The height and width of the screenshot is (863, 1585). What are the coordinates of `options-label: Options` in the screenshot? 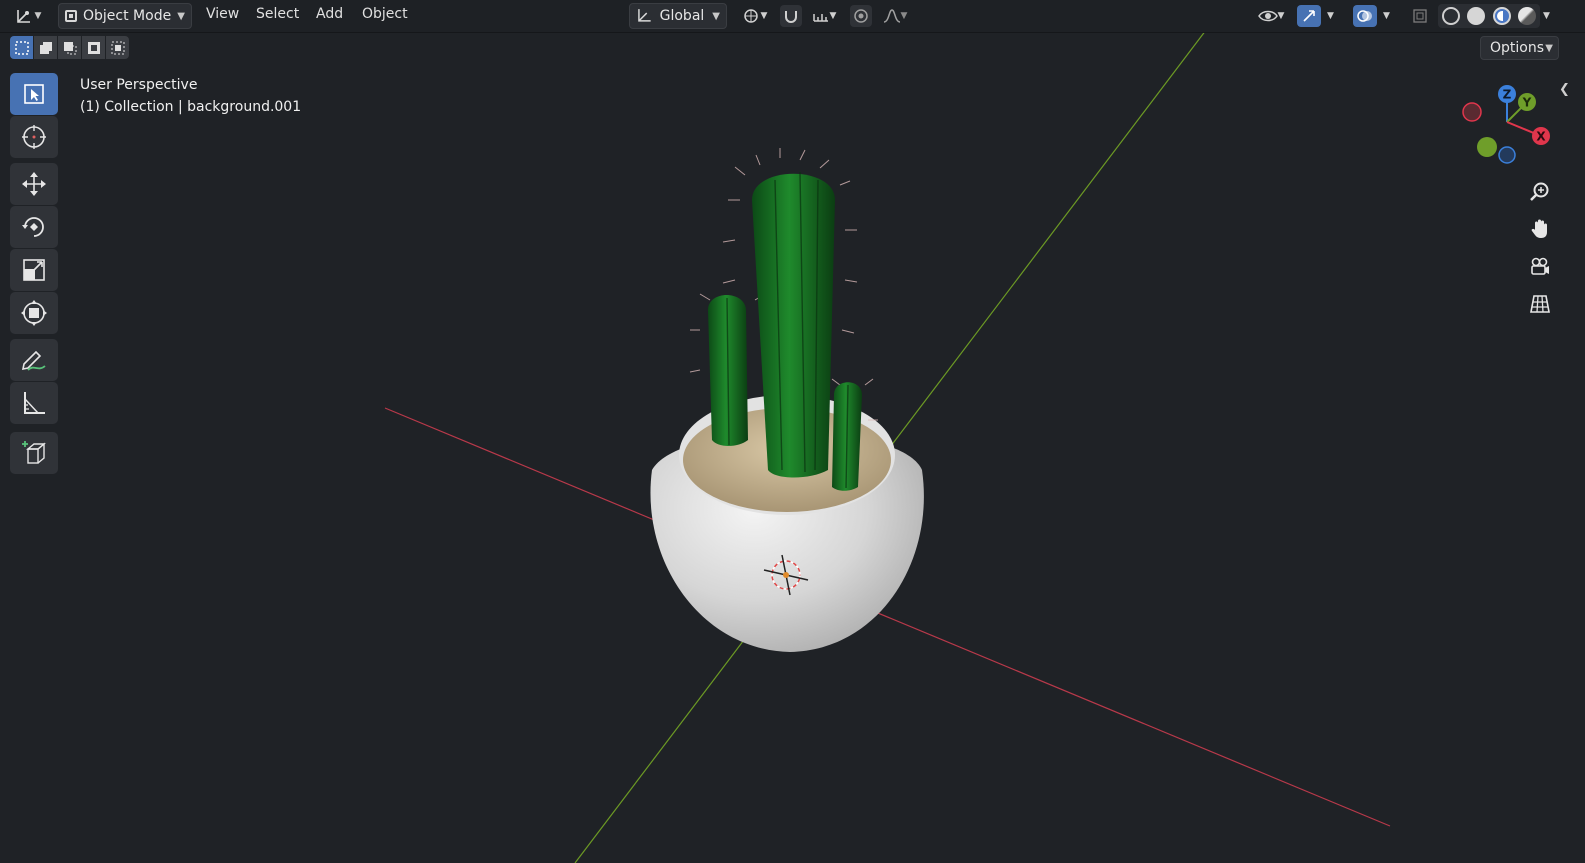 It's located at (1517, 48).